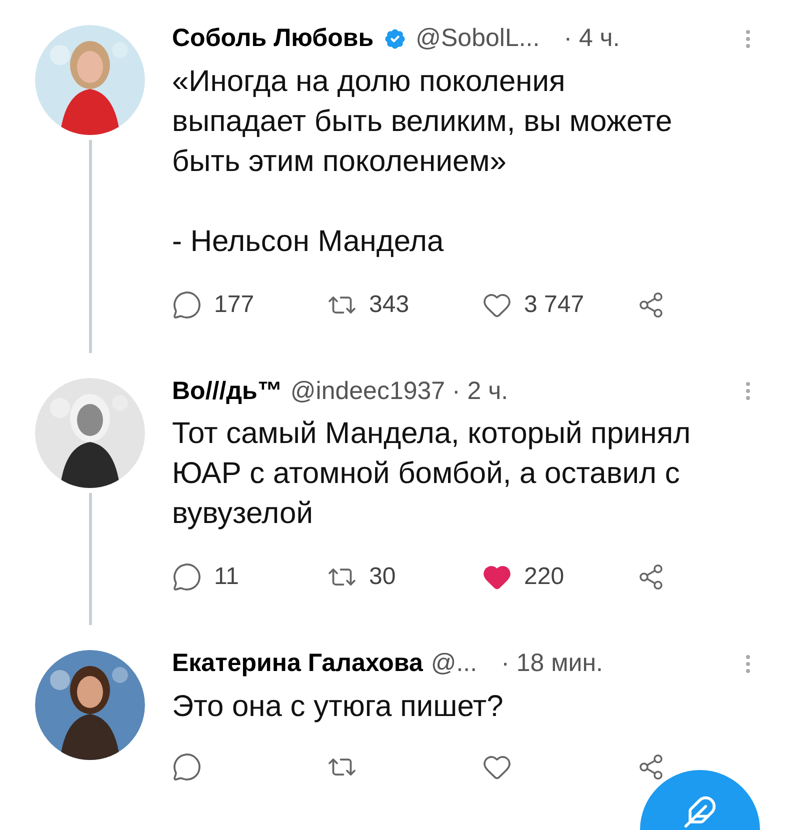 Image resolution: width=800 pixels, height=830 pixels. Describe the element at coordinates (592, 38) in the screenshot. I see `tweet-time: · 4 ч.` at that location.